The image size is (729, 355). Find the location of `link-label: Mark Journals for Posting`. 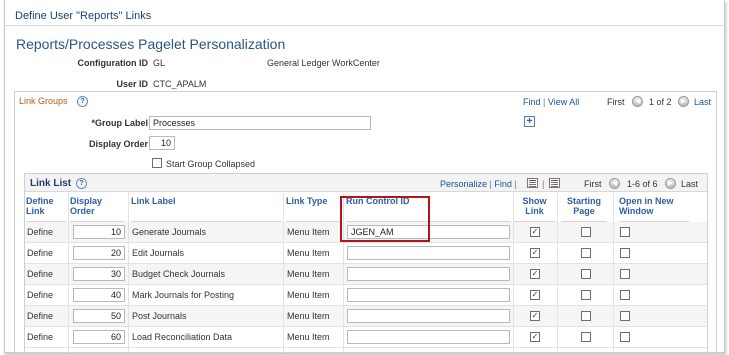

link-label: Mark Journals for Posting is located at coordinates (183, 295).